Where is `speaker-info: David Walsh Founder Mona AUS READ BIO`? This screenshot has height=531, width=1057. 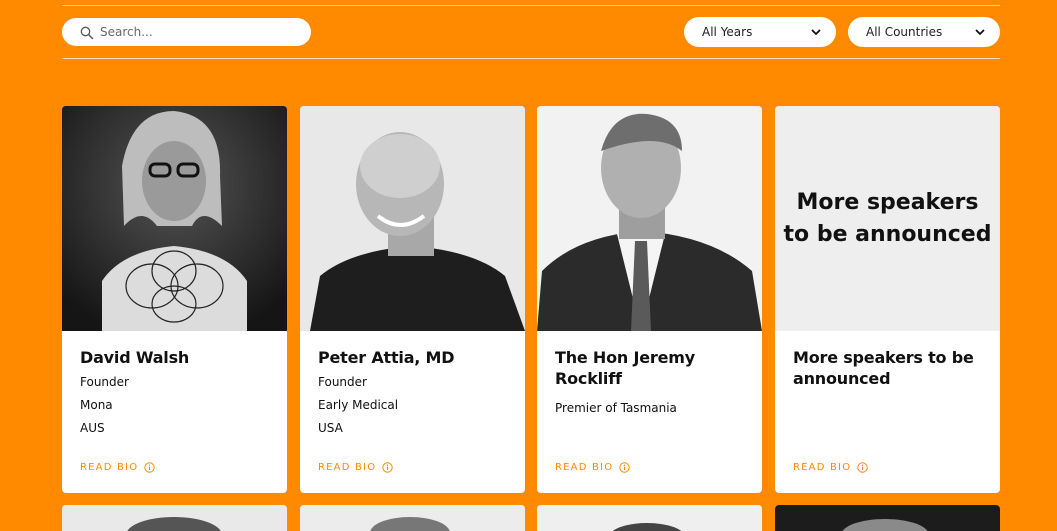
speaker-info: David Walsh Founder Mona AUS READ BIO is located at coordinates (174, 412).